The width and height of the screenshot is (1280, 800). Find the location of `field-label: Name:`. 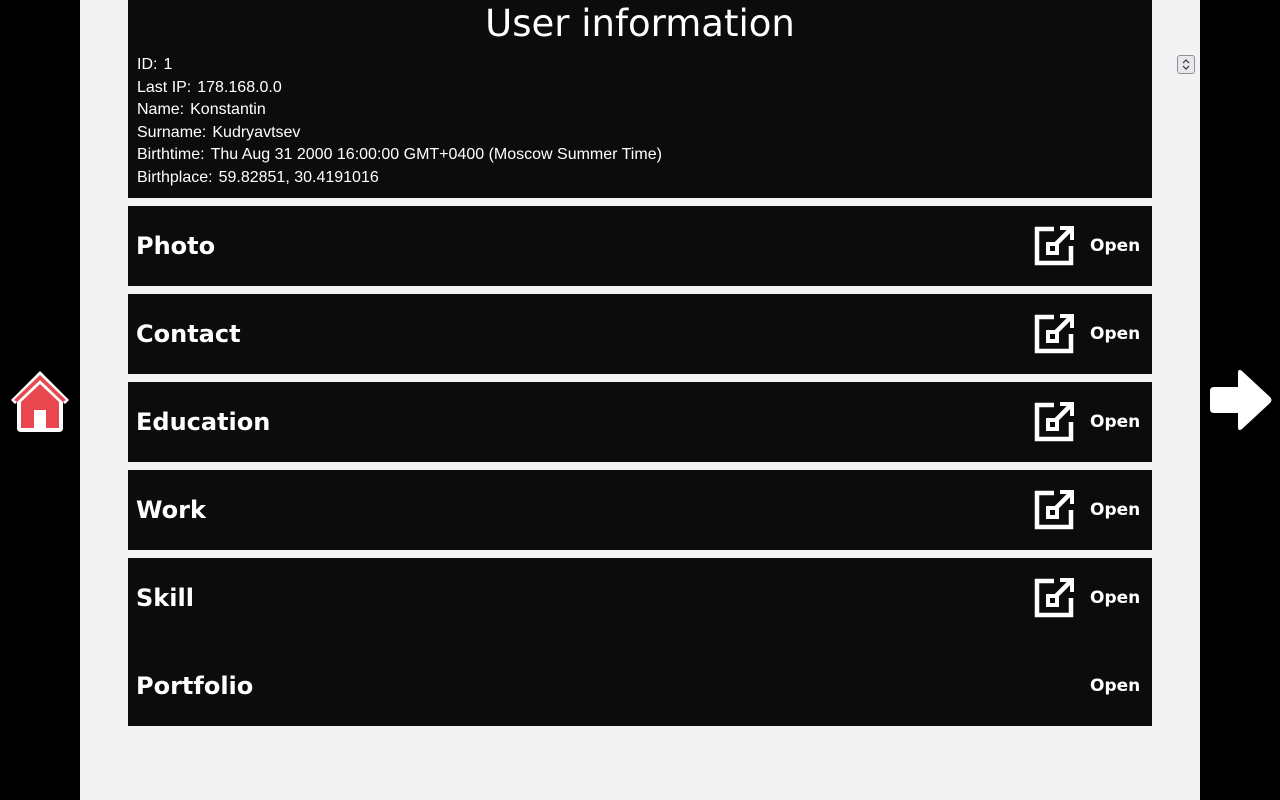

field-label: Name: is located at coordinates (161, 110).